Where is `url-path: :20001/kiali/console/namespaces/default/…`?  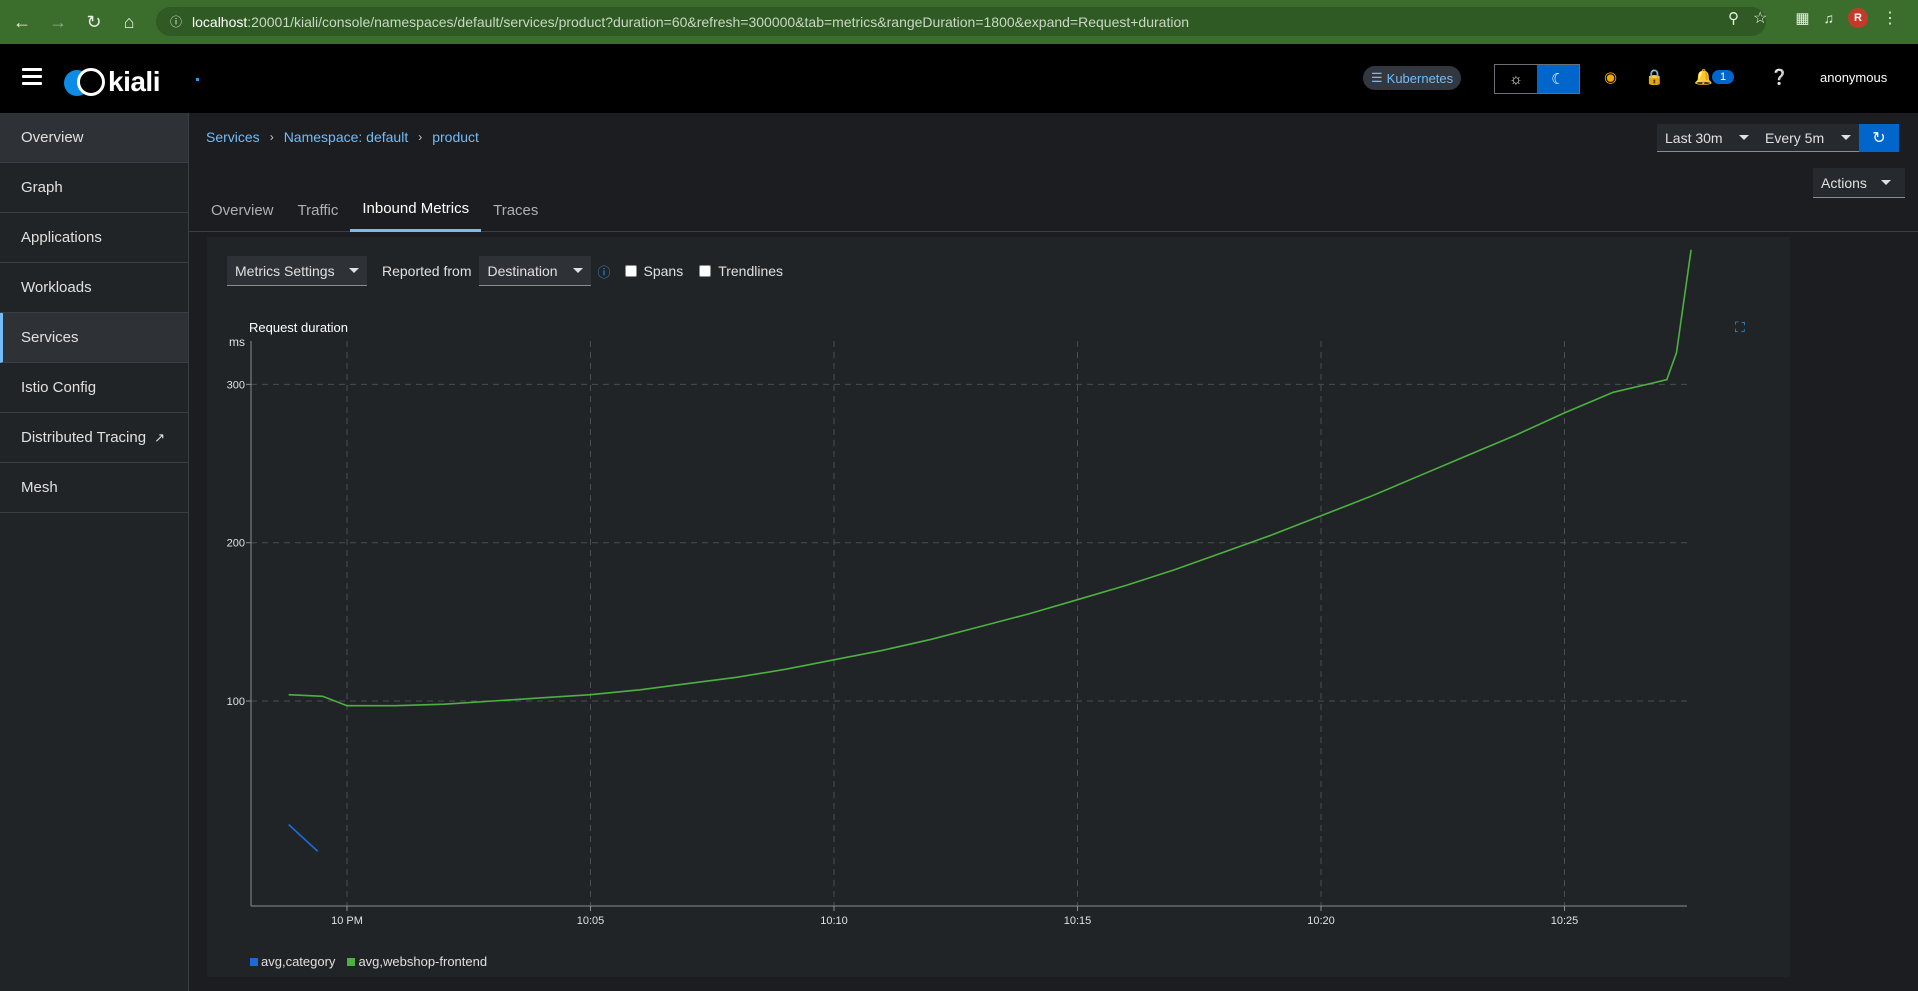 url-path: :20001/kiali/console/namespaces/default/… is located at coordinates (718, 21).